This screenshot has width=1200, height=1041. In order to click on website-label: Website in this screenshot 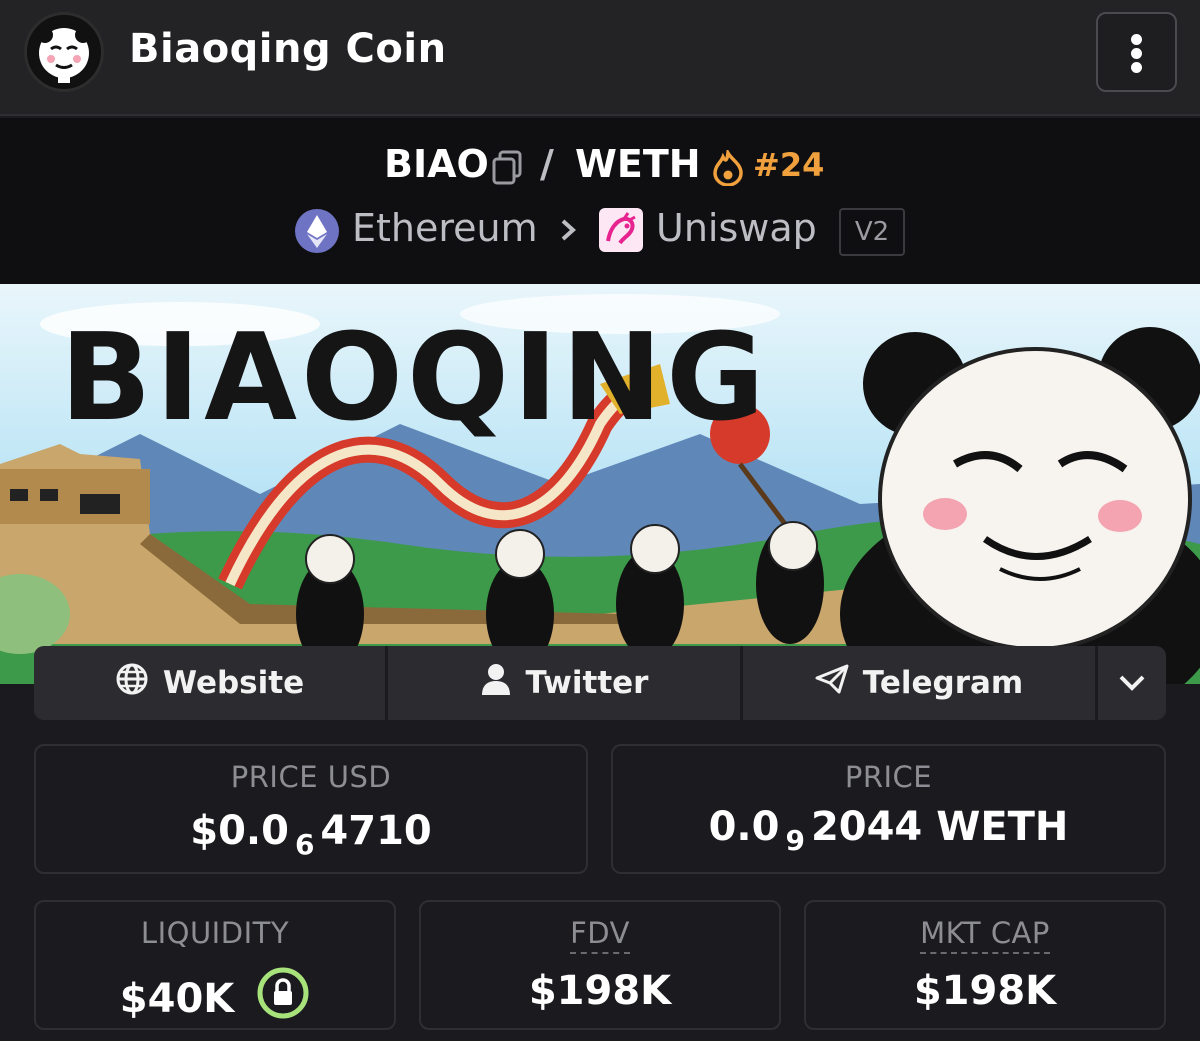, I will do `click(233, 683)`.